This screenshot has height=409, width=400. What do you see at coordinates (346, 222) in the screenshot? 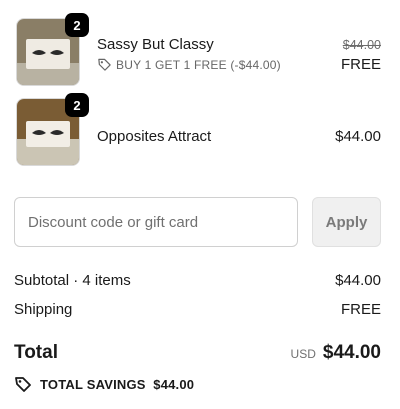
I see `apply-discount-button: Apply` at bounding box center [346, 222].